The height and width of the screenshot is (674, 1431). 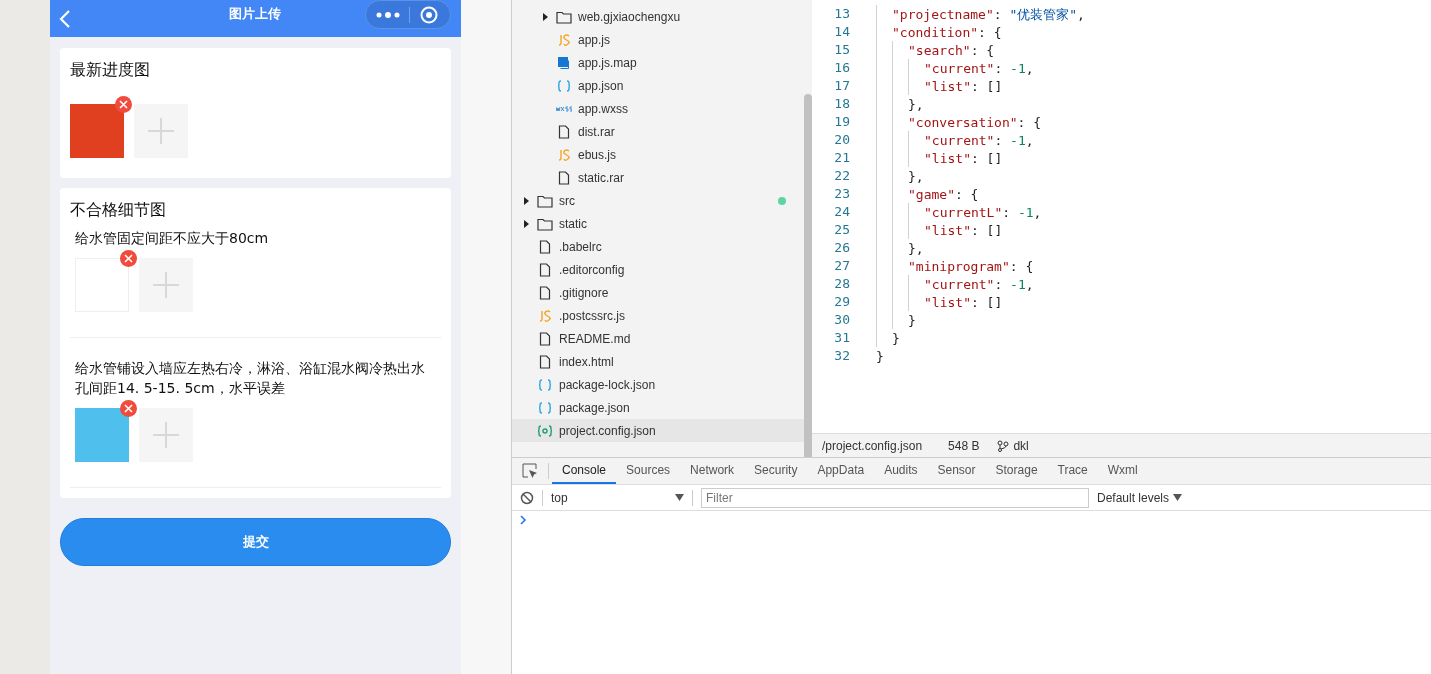 What do you see at coordinates (527, 497) in the screenshot?
I see `clear-console-icon` at bounding box center [527, 497].